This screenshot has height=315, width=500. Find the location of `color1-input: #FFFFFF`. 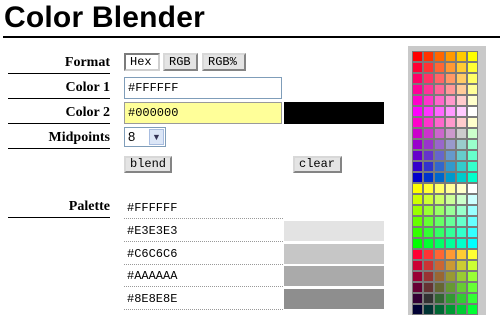

color1-input: #FFFFFF is located at coordinates (203, 88).